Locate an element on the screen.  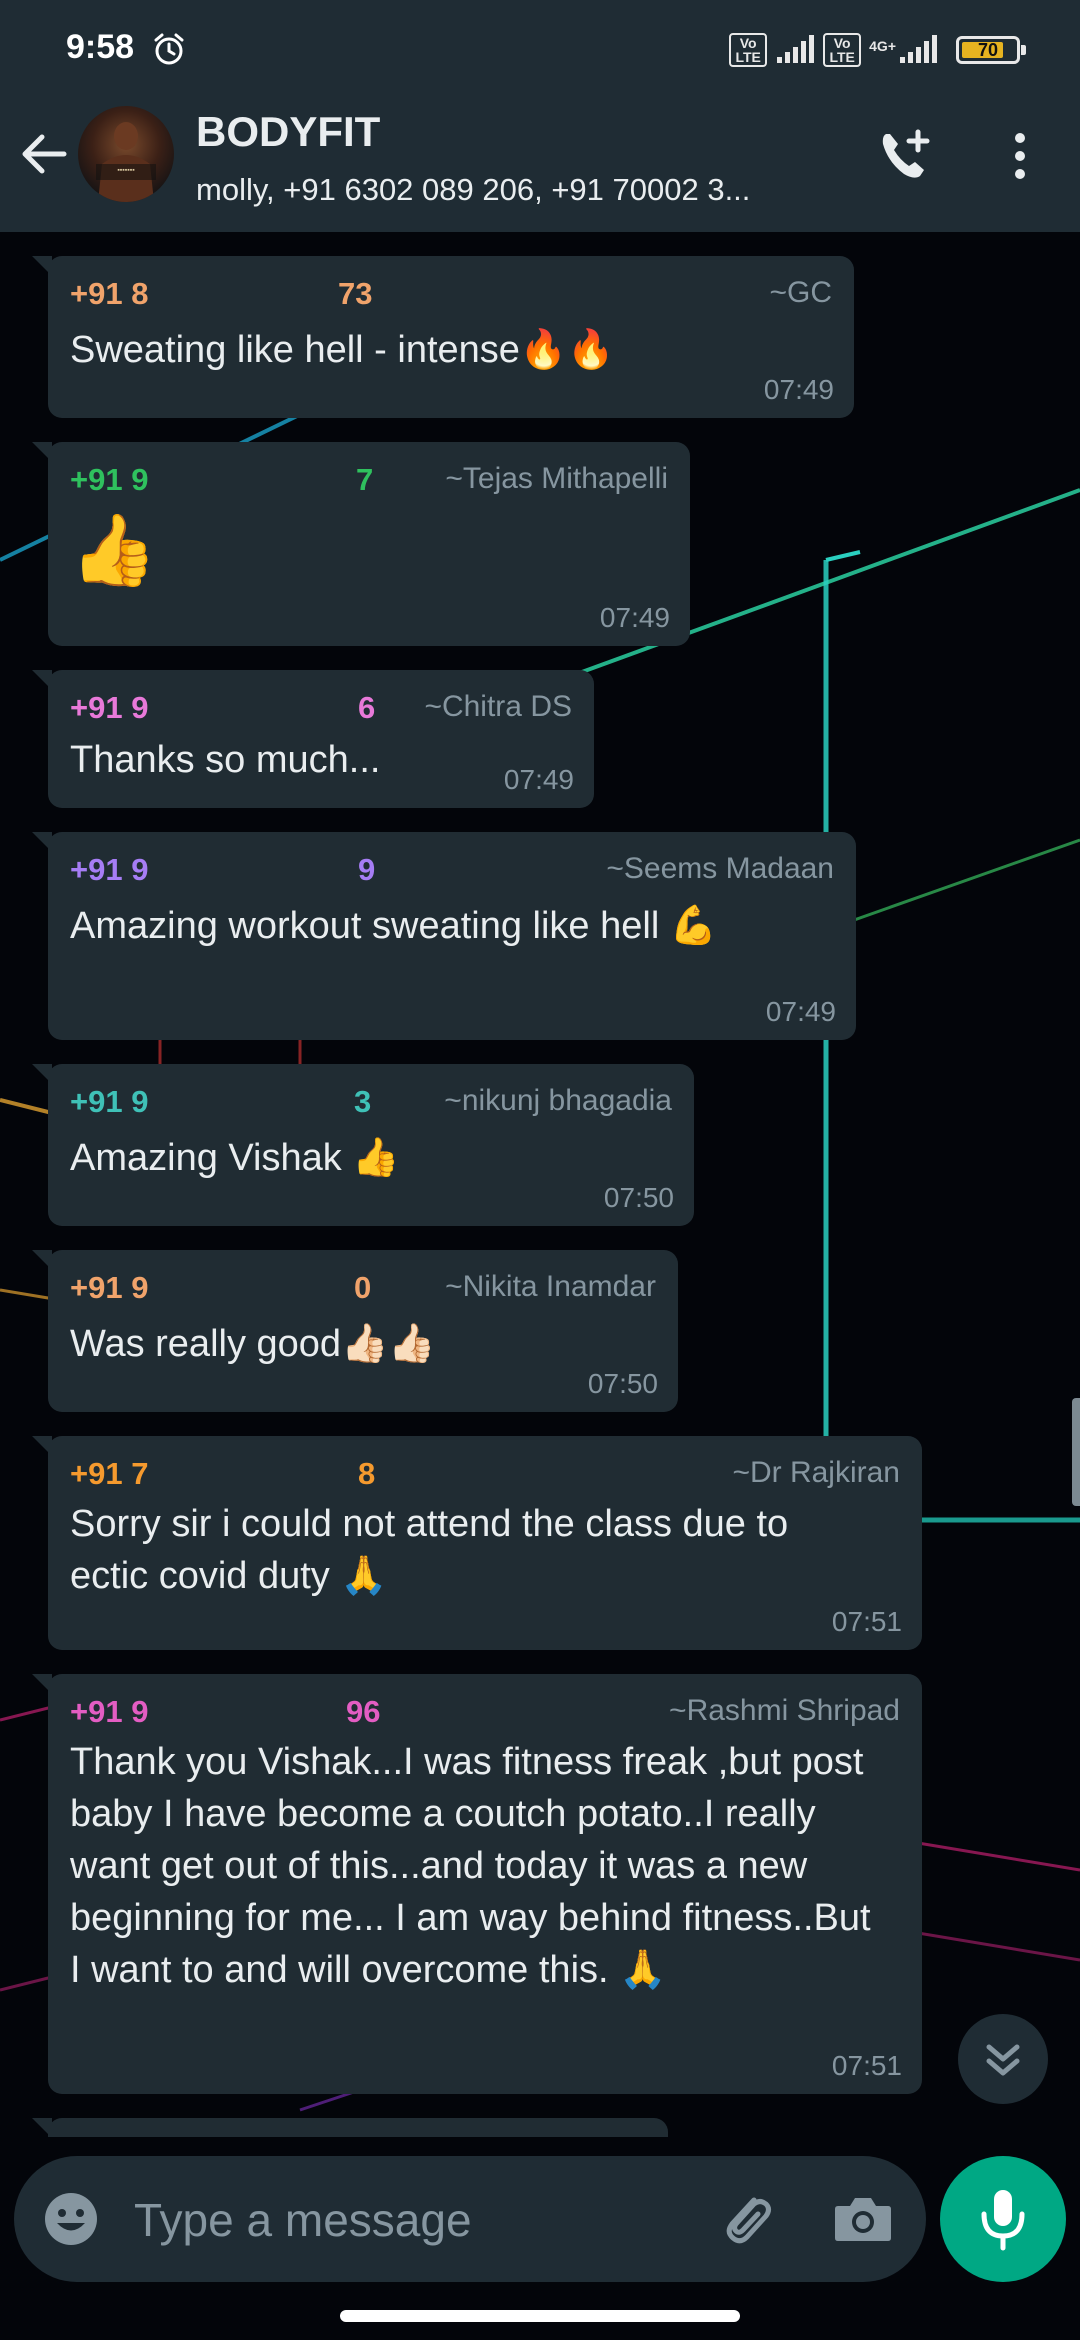
sender-line: +91 7 8 ~Dr Rajkiran is located at coordinates (485, 1474).